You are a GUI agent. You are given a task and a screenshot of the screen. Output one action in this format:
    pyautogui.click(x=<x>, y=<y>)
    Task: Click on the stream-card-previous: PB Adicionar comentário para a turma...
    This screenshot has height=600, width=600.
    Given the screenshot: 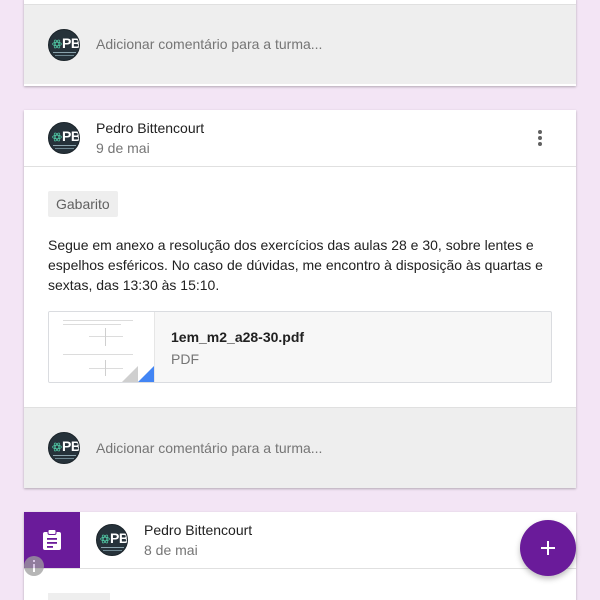 What is the action you would take?
    pyautogui.click(x=300, y=43)
    